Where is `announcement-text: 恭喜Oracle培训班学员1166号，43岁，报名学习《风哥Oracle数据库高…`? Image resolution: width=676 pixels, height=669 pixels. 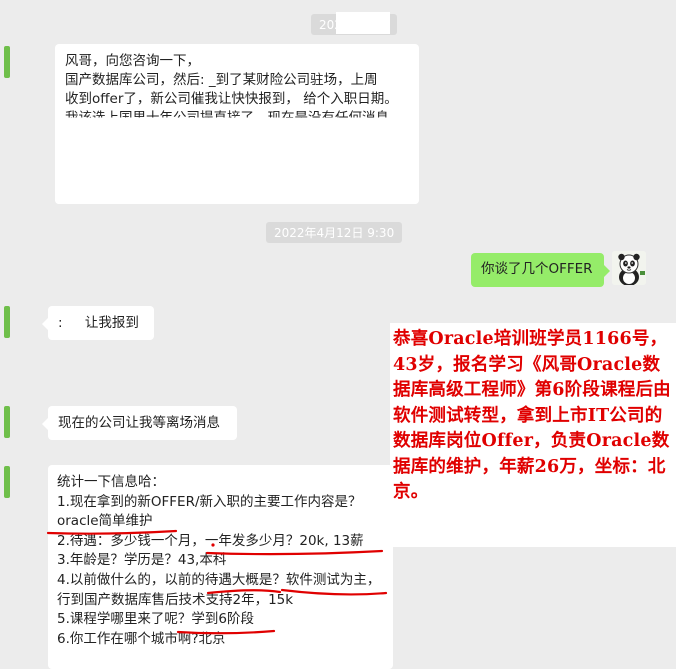 announcement-text: 恭喜Oracle培训班学员1166号，43岁，报名学习《风哥Oracle数据库高… is located at coordinates (533, 435).